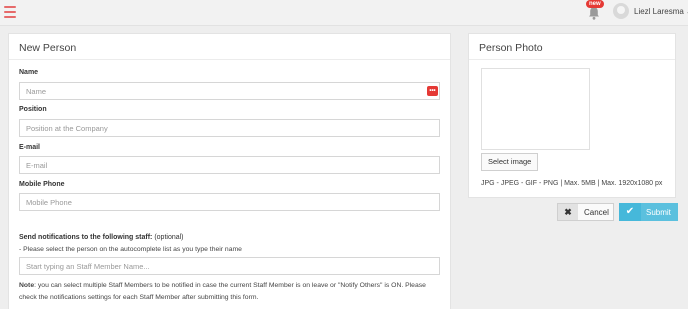 The width and height of the screenshot is (688, 309). What do you see at coordinates (33, 109) in the screenshot?
I see `position-label: Position` at bounding box center [33, 109].